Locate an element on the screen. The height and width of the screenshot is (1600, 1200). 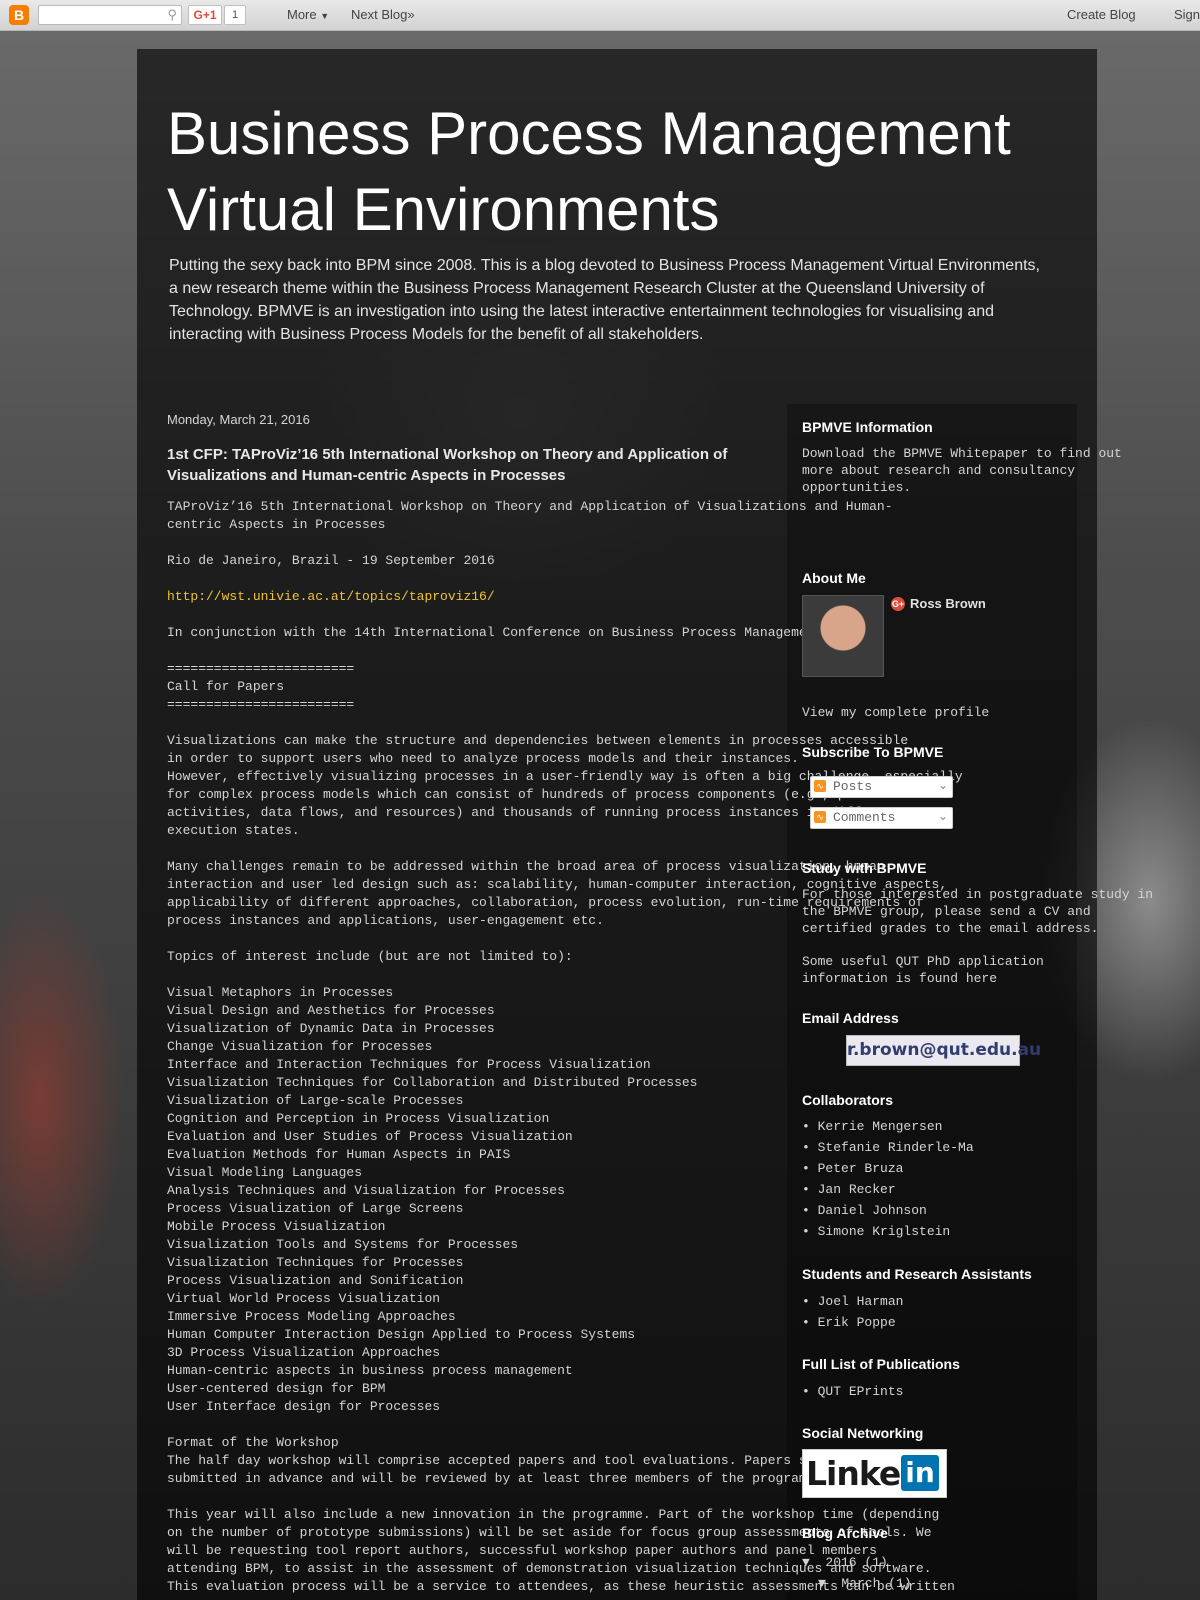
post-date: Monday, March 21, 2016 is located at coordinates (238, 419).